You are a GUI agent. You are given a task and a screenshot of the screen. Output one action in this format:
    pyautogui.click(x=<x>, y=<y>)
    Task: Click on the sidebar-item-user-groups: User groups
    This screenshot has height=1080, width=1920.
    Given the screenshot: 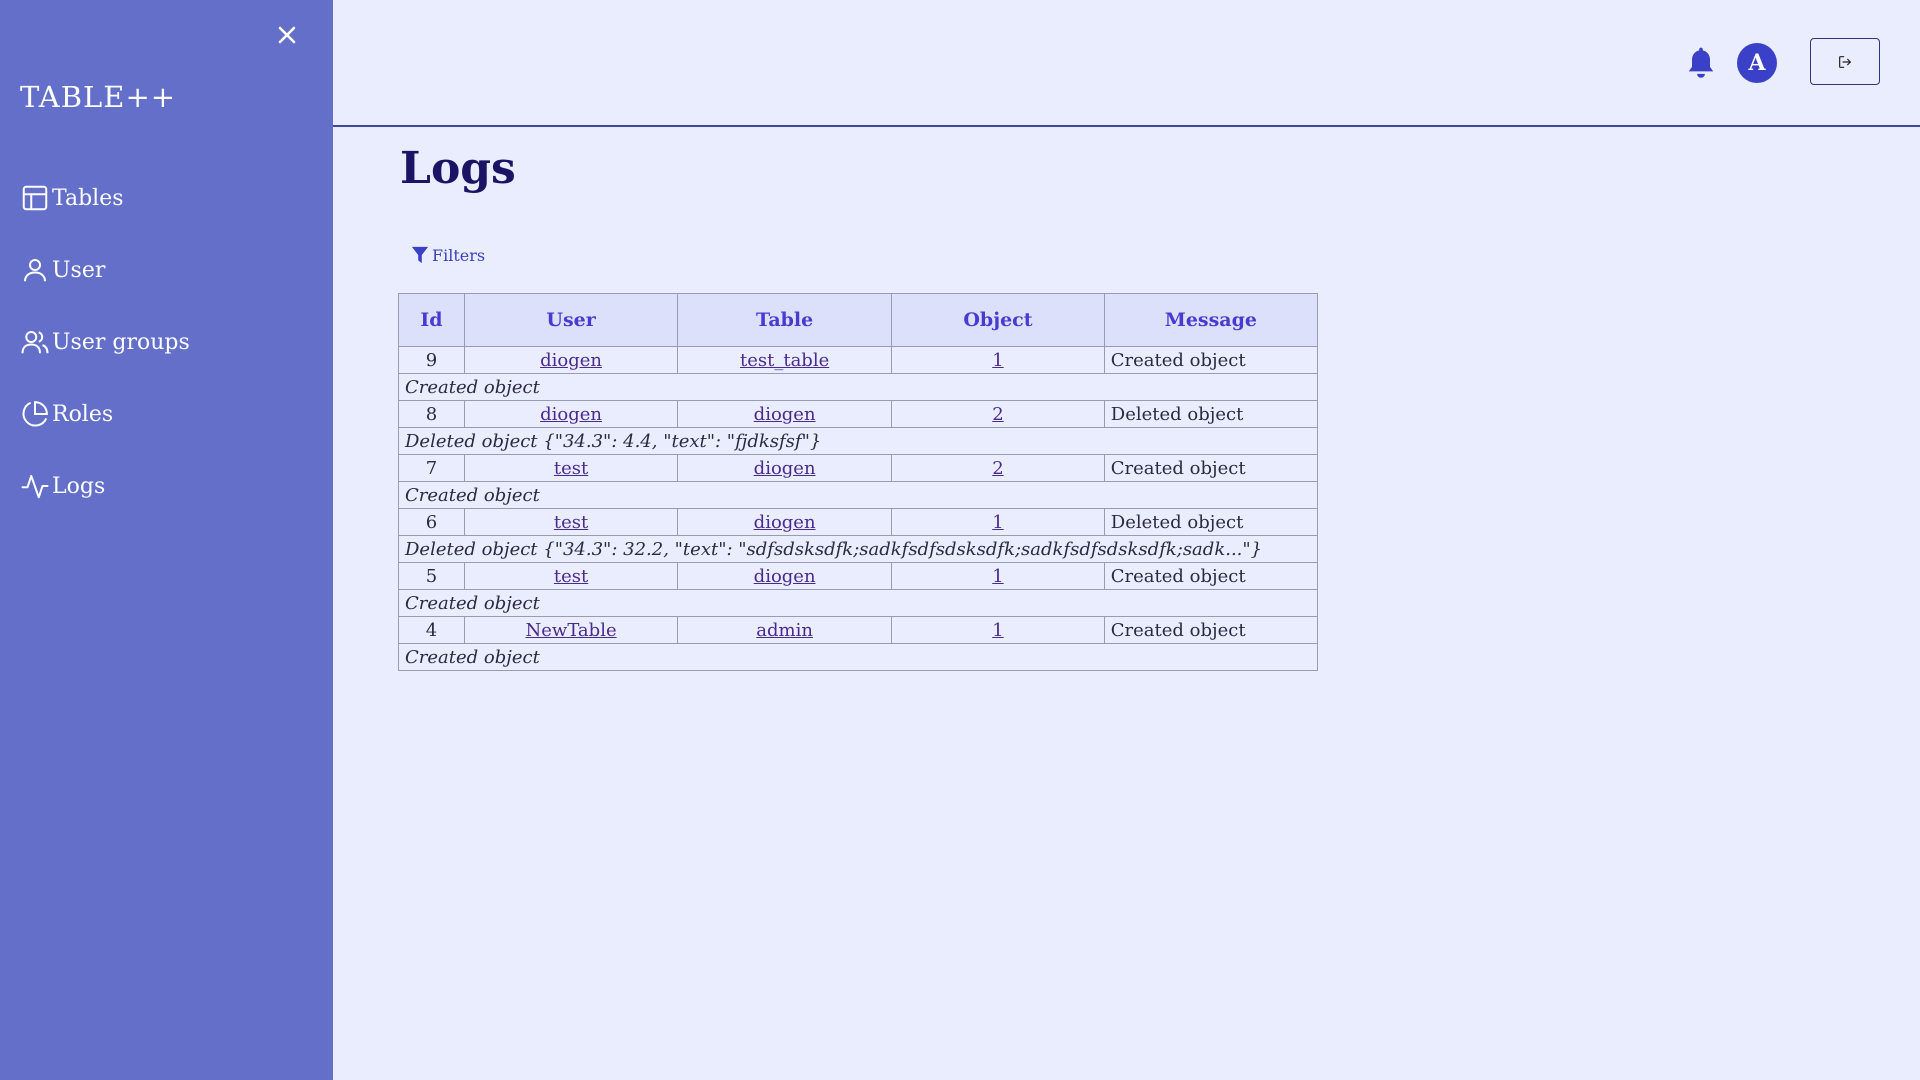 What is the action you would take?
    pyautogui.click(x=105, y=342)
    